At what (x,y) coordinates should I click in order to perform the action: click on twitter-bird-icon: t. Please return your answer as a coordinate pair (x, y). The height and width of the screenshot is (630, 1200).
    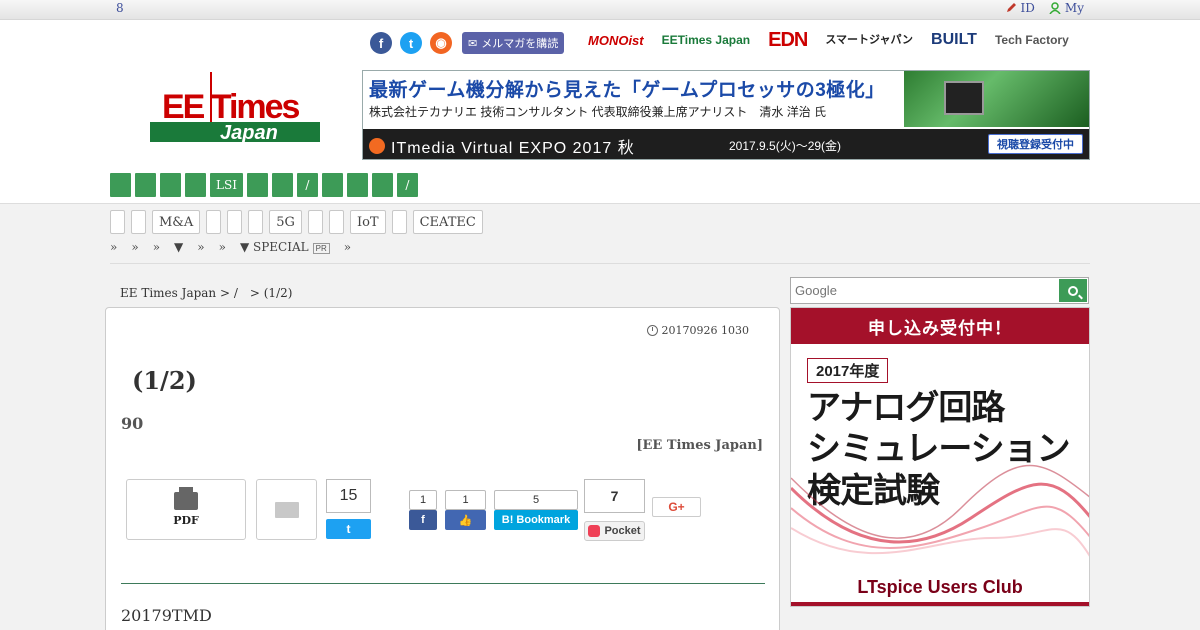
    Looking at the image, I should click on (348, 529).